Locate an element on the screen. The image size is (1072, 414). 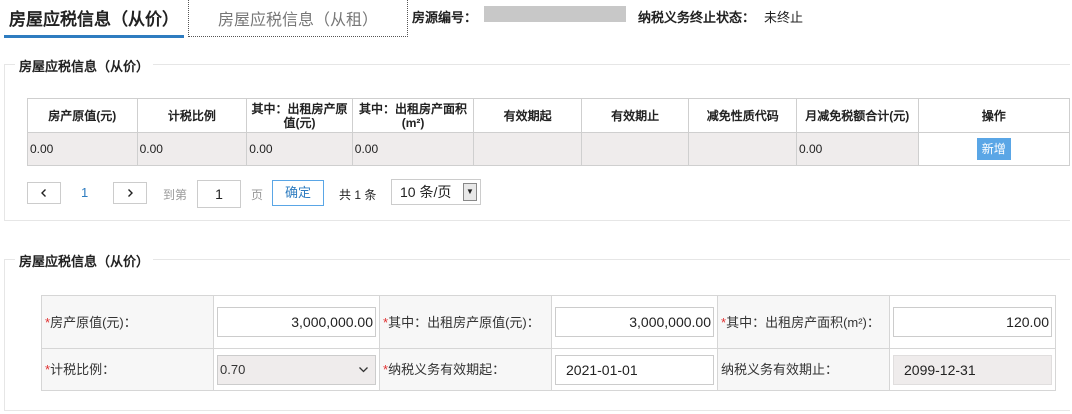
rent-area-input: 120.00 is located at coordinates (972, 322).